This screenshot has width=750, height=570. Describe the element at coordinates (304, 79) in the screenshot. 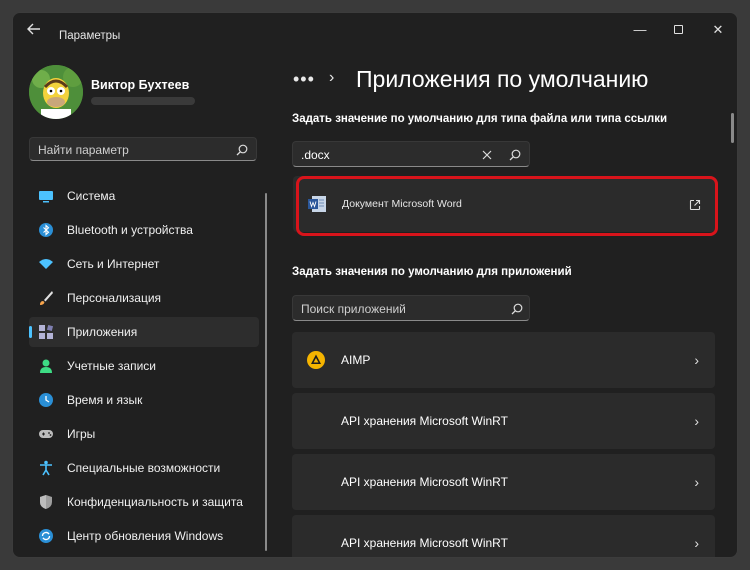

I see `breadcrumb-more: •••` at that location.